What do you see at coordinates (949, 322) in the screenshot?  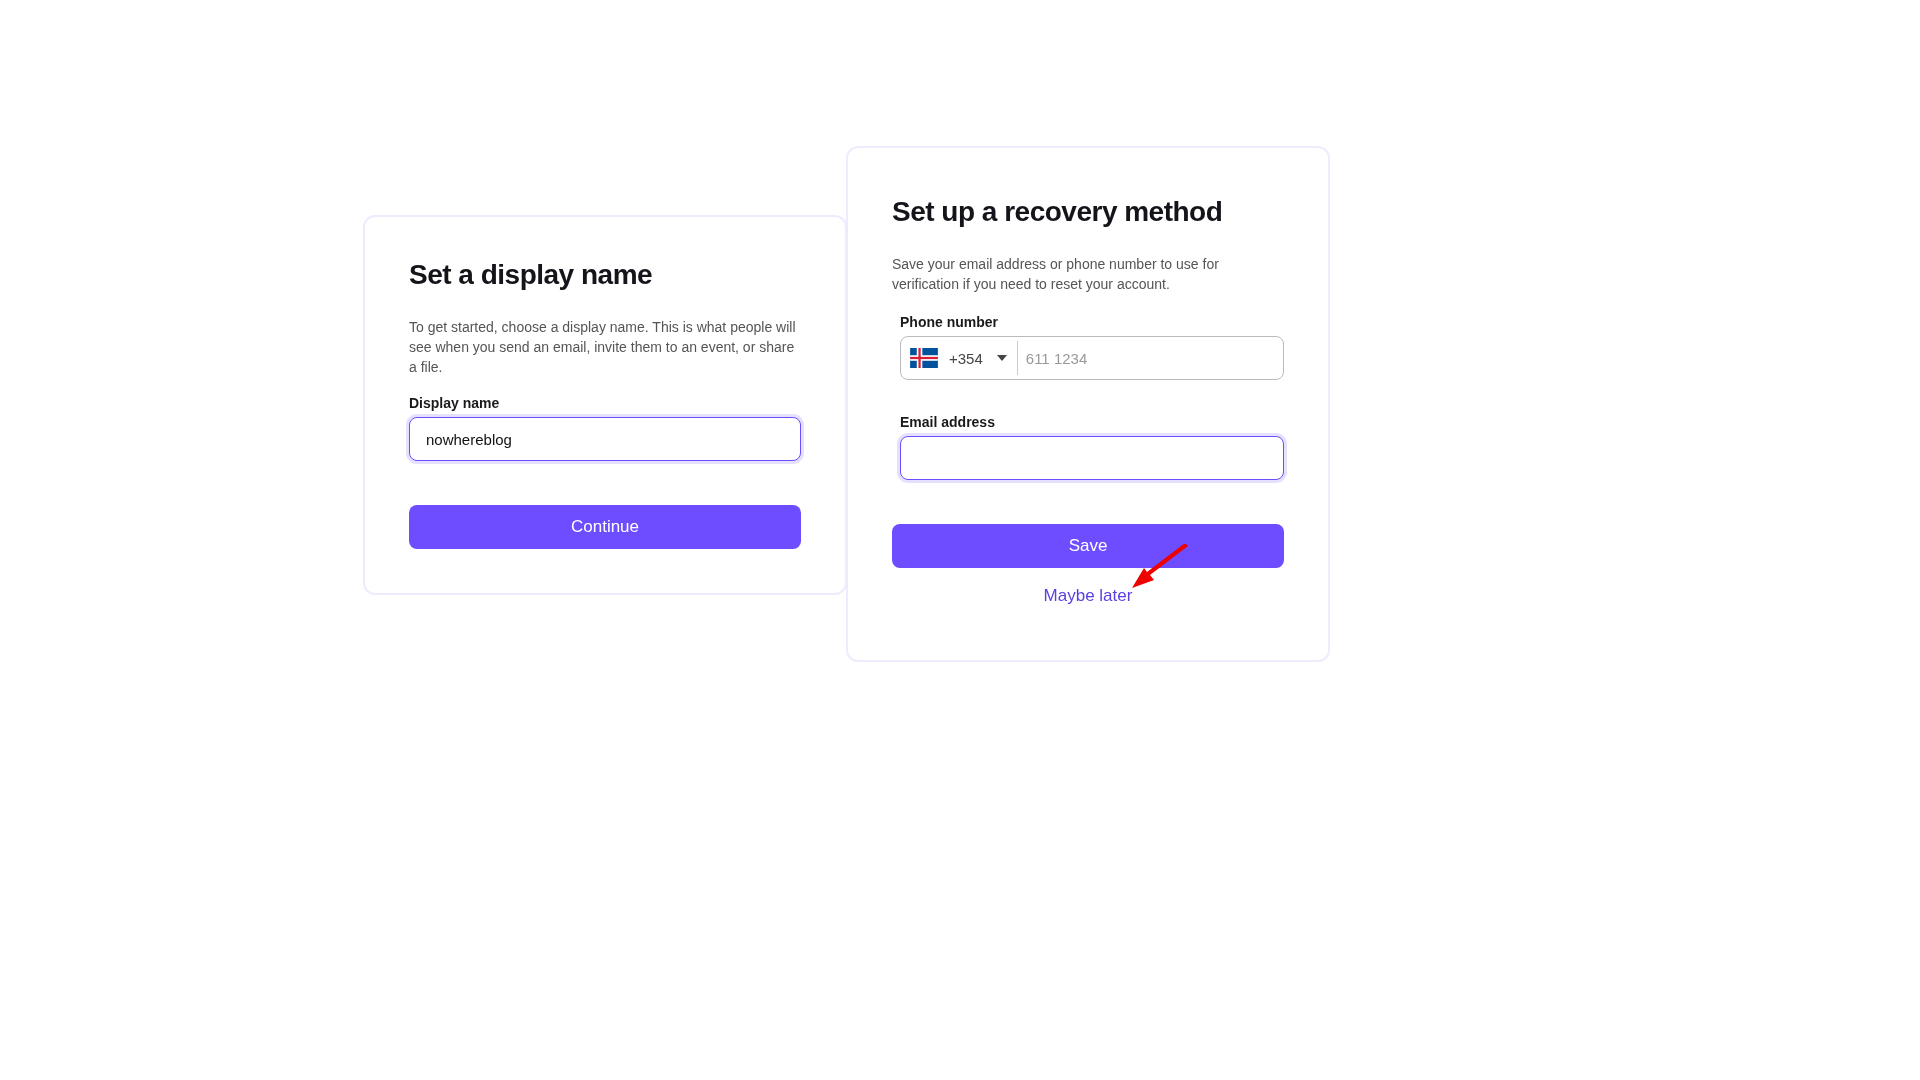 I see `field-label: Phone number` at bounding box center [949, 322].